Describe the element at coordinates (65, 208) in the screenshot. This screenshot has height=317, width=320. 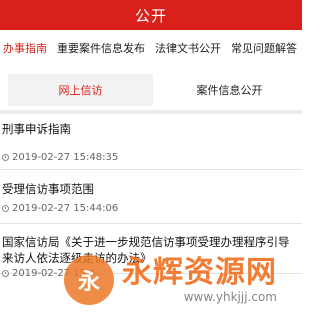
I see `item-date: 2019-02-27 15:44:06` at that location.